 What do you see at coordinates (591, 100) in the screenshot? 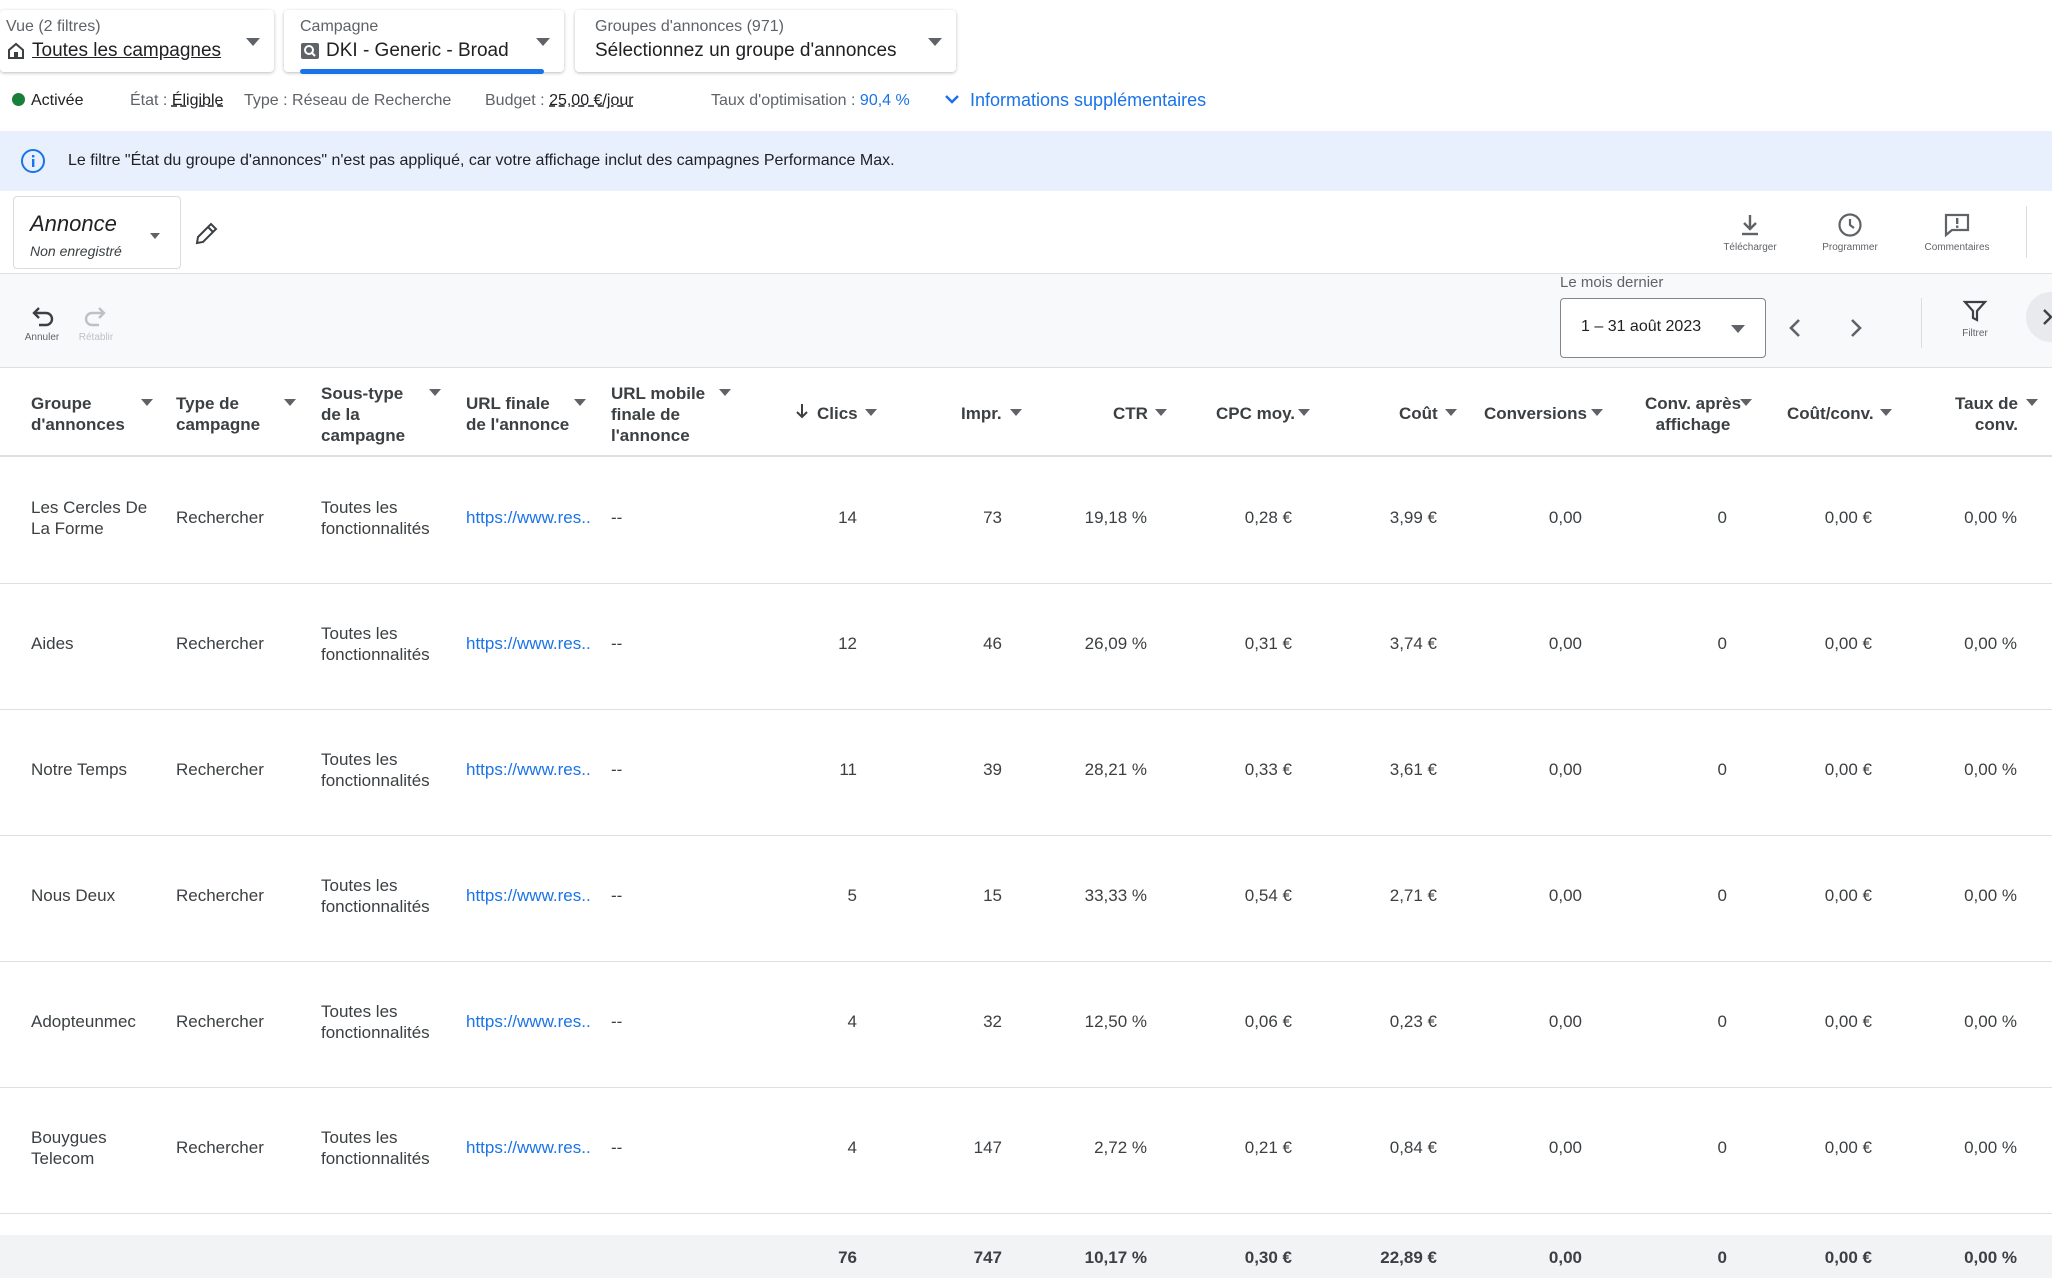
I see `budget-value: 25,00 €/jour` at bounding box center [591, 100].